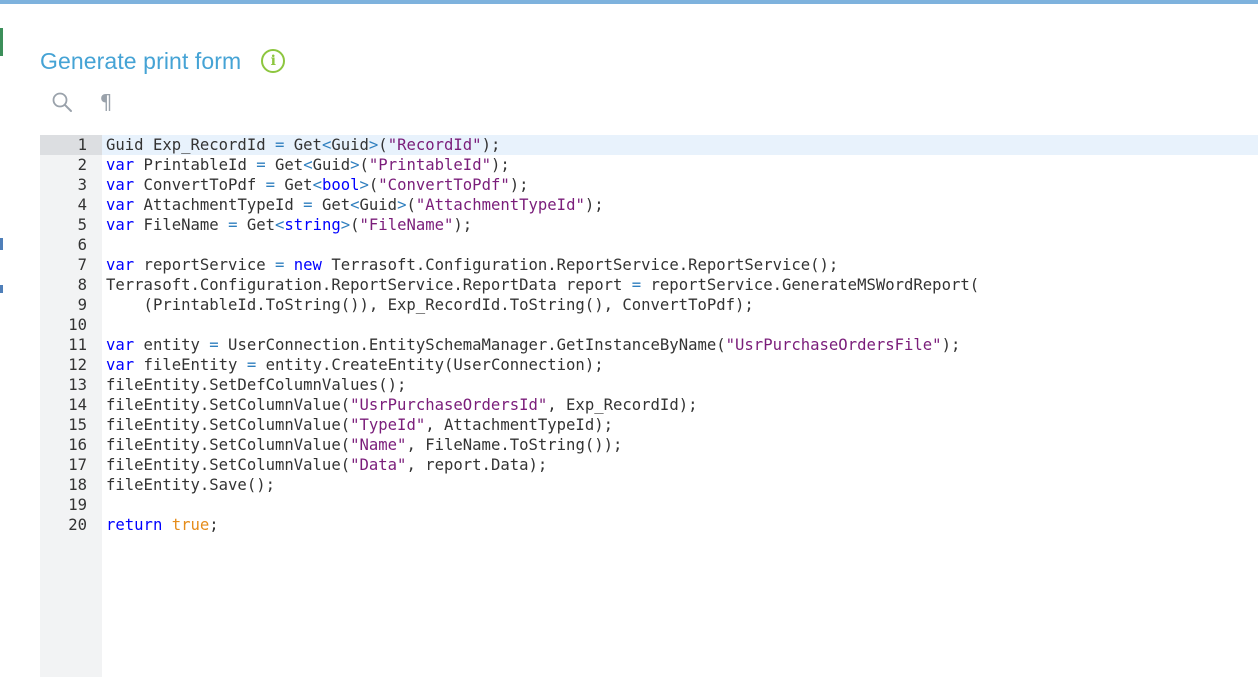 This screenshot has width=1258, height=677. Describe the element at coordinates (77, 445) in the screenshot. I see `line-number: 16` at that location.